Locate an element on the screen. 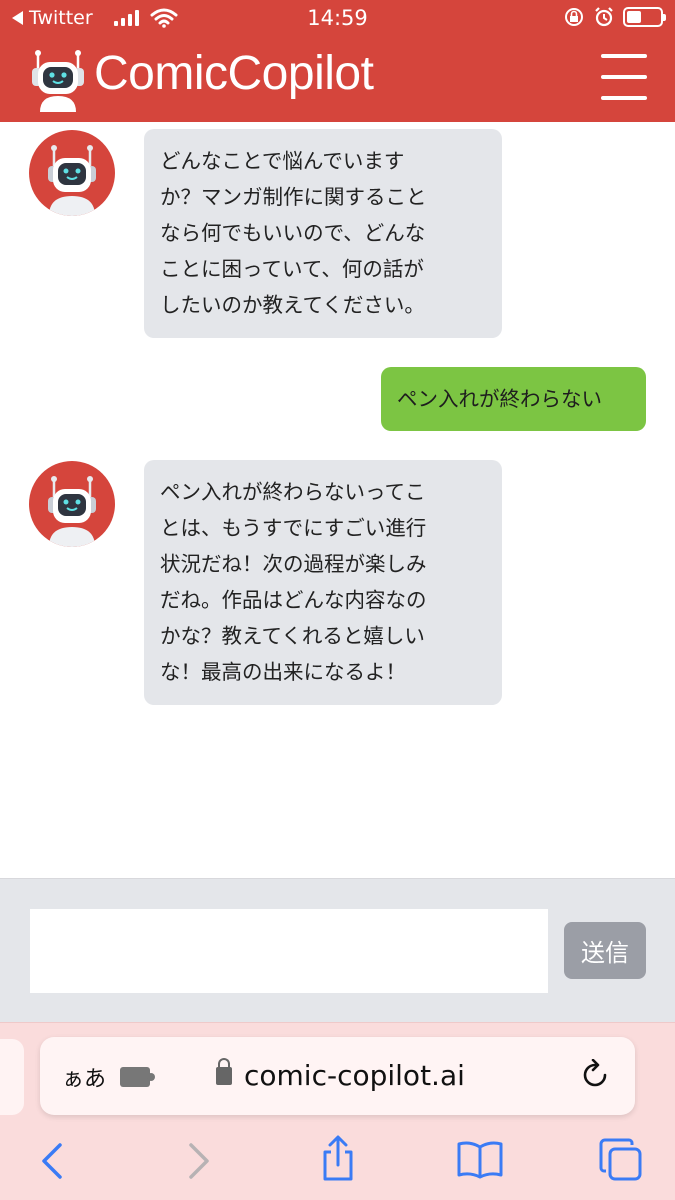 The width and height of the screenshot is (675, 1200). app-top-bar: Twitter 14:59 ComicCopilot is located at coordinates (337, 61).